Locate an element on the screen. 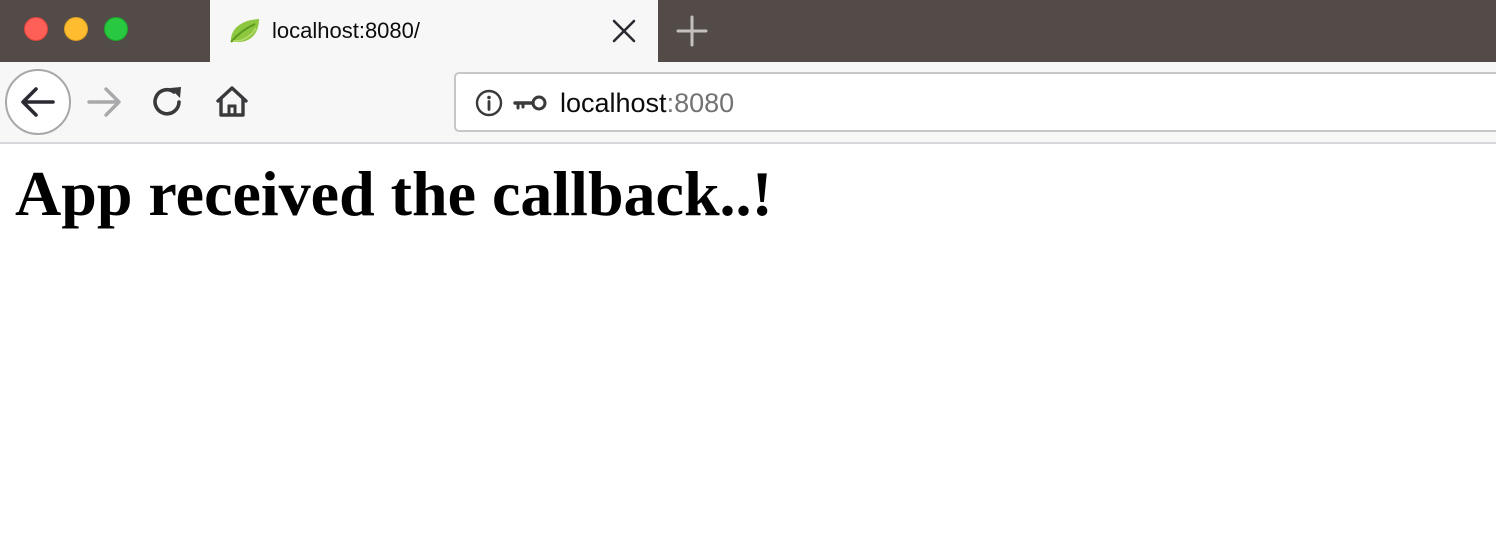  close-icon is located at coordinates (624, 31).